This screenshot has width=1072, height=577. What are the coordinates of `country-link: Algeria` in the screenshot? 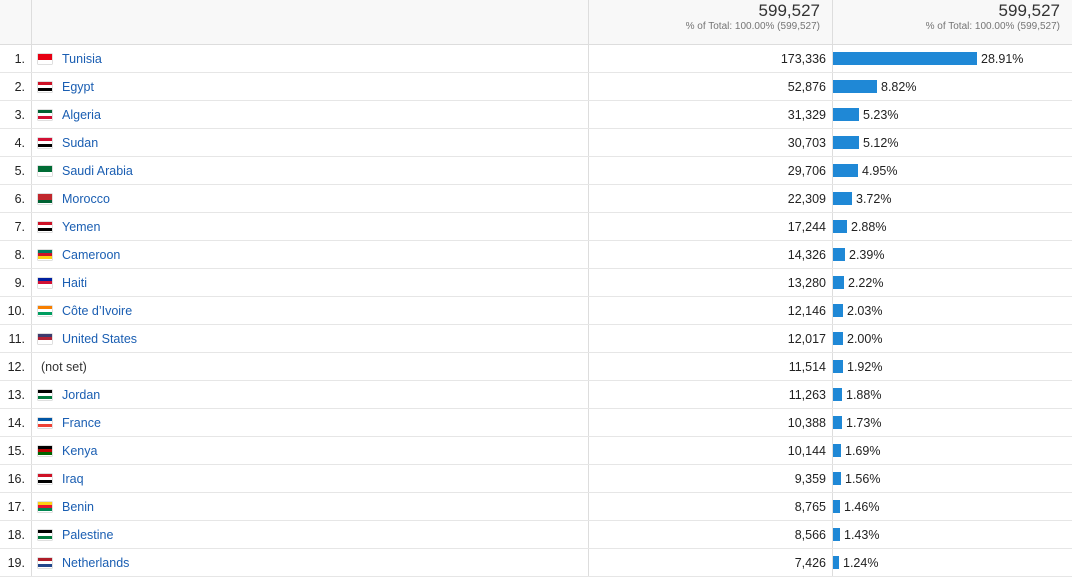 It's located at (81, 115).